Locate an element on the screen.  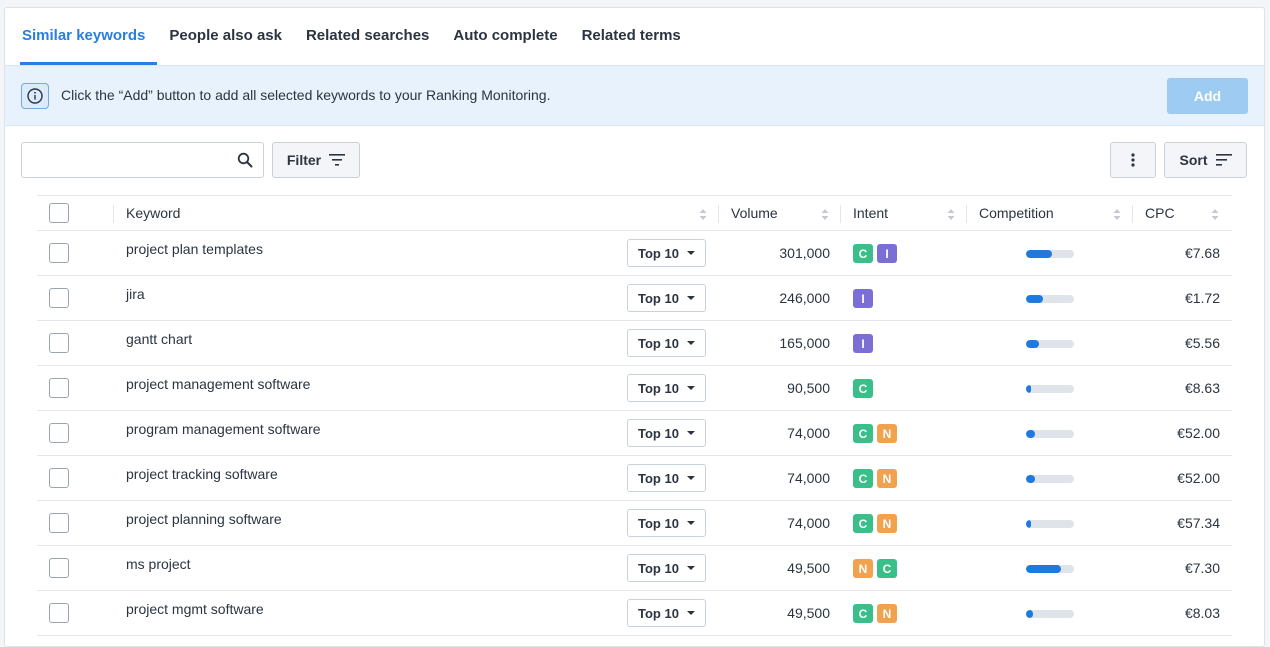
cpc-value: €7.30 is located at coordinates (1202, 568).